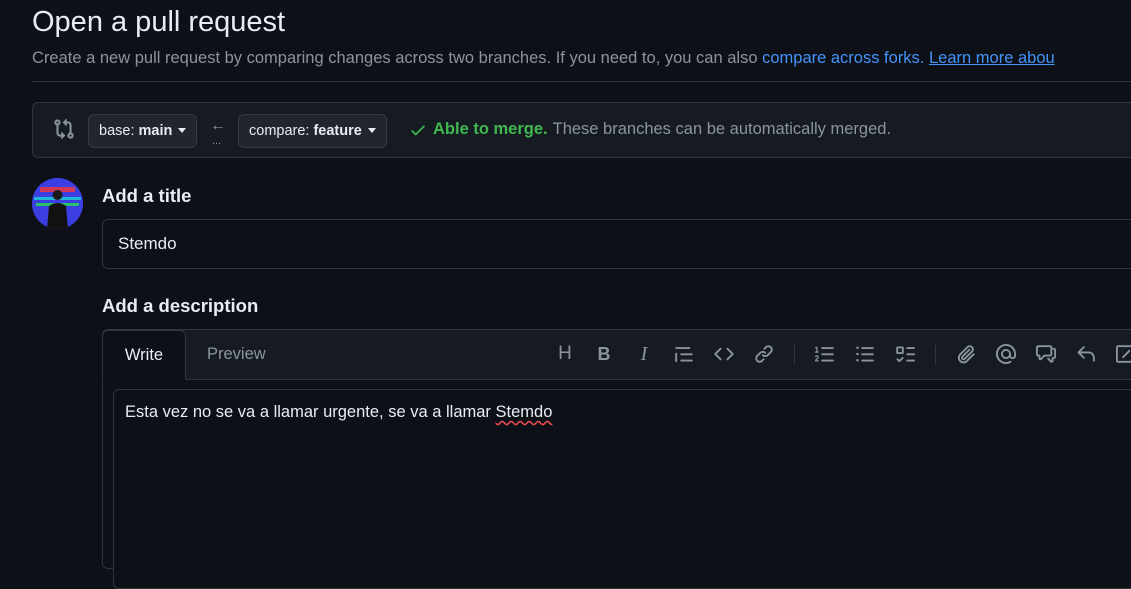 This screenshot has width=1131, height=589. Describe the element at coordinates (155, 131) in the screenshot. I see `base-branch-name: main` at that location.